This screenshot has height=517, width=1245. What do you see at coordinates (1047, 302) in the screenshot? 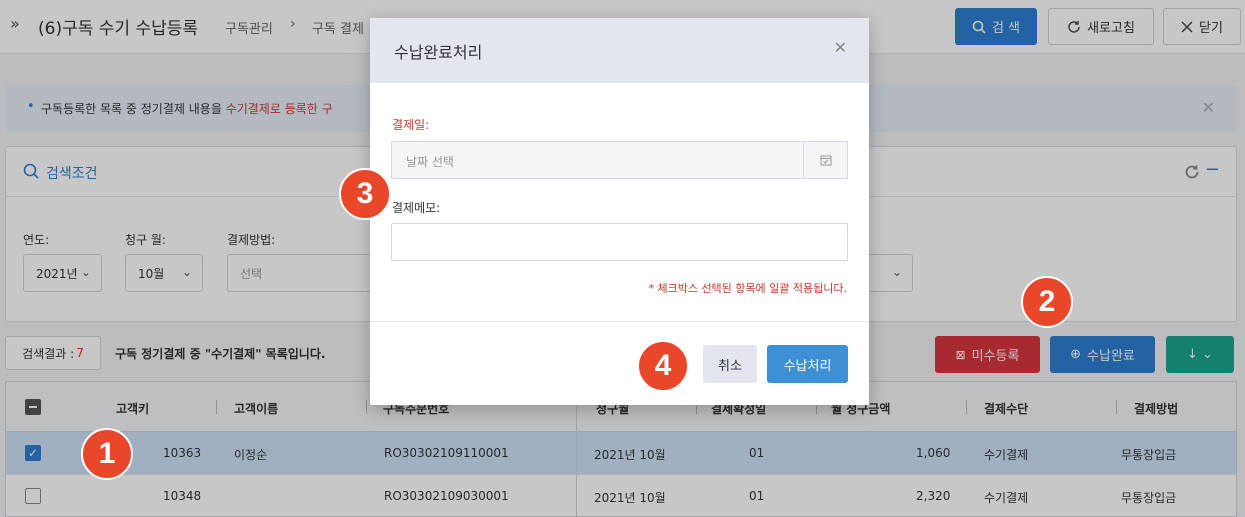
I see `step-marker-2: 2` at bounding box center [1047, 302].